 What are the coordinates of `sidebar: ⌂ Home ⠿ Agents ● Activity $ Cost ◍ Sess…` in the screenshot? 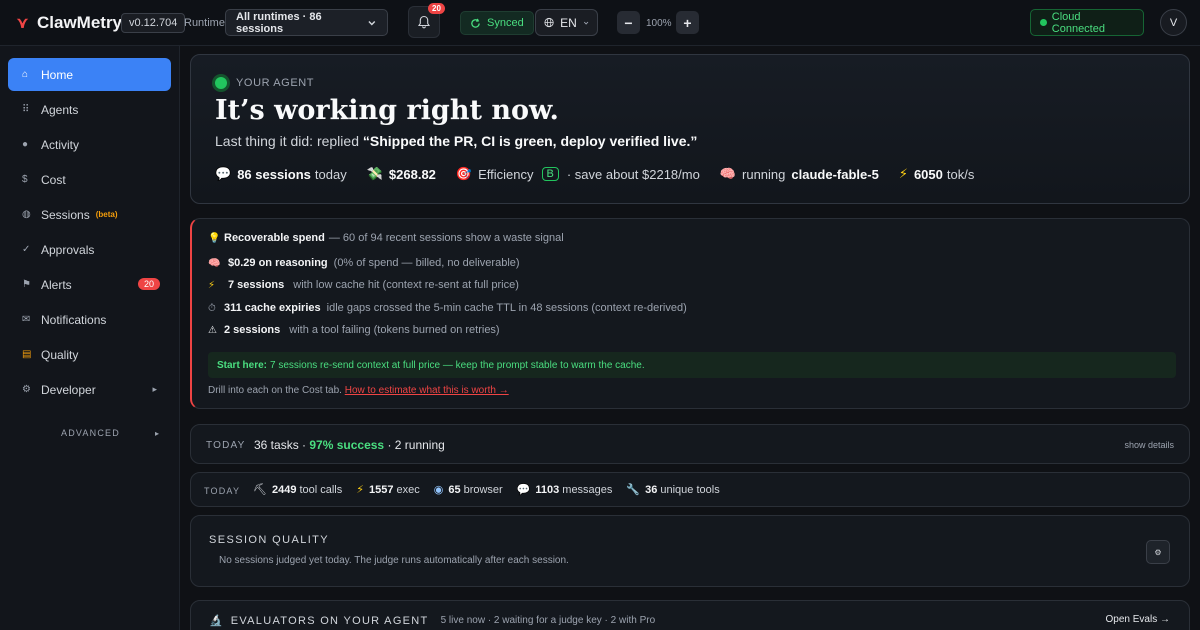 It's located at (90, 338).